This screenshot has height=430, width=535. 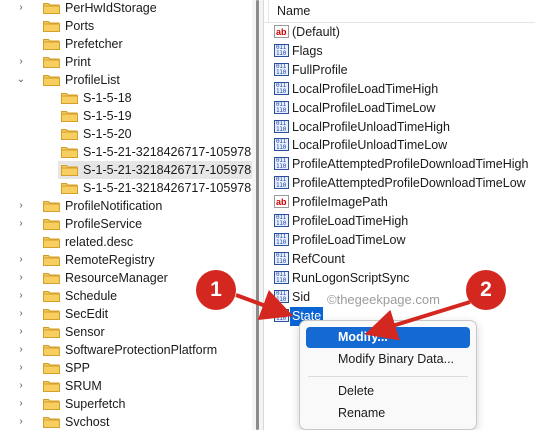 What do you see at coordinates (353, 315) in the screenshot?
I see `annotation-arrows` at bounding box center [353, 315].